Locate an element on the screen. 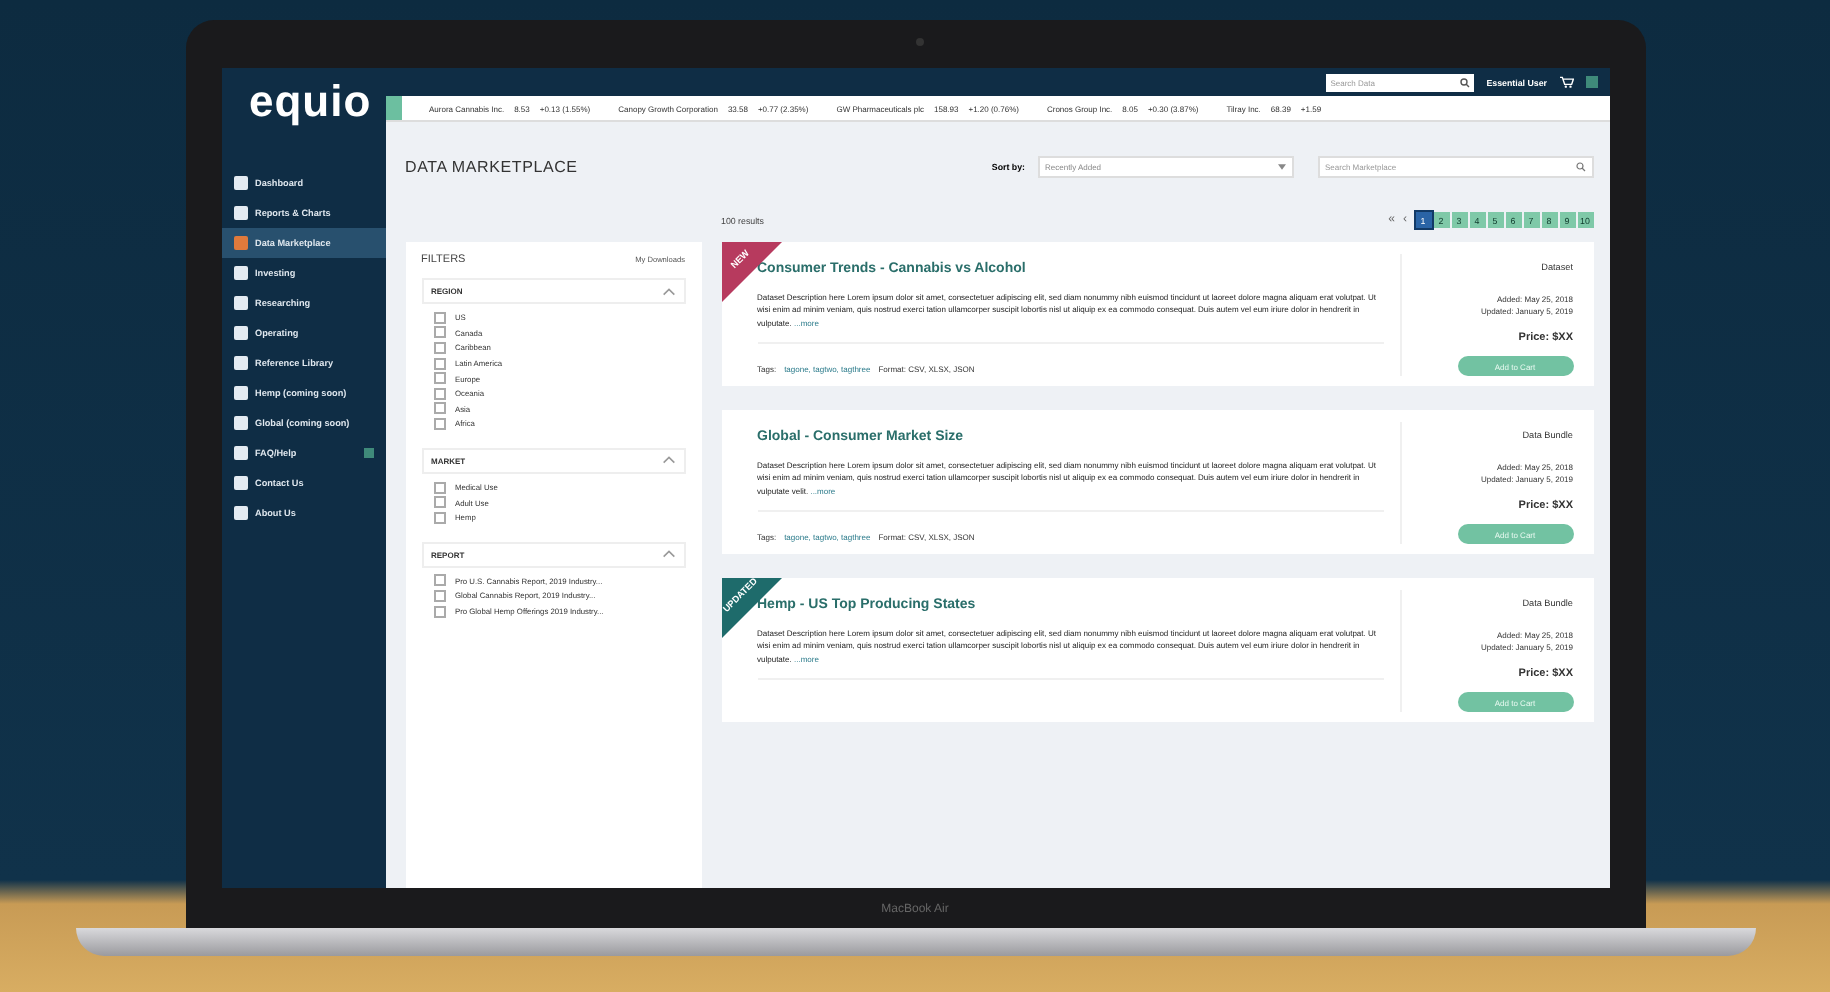 The width and height of the screenshot is (1830, 992). page-title: DATA MARKETPLACE is located at coordinates (492, 166).